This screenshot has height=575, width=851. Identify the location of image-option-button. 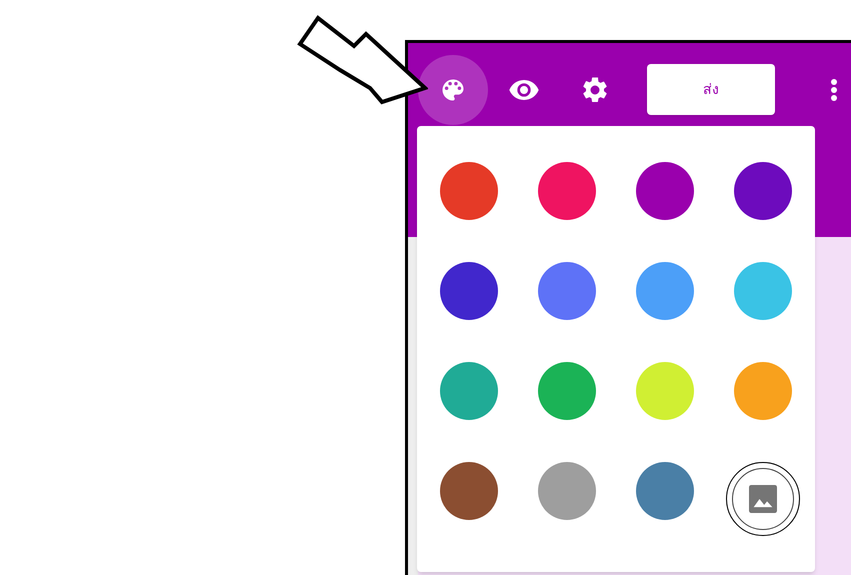
(763, 499).